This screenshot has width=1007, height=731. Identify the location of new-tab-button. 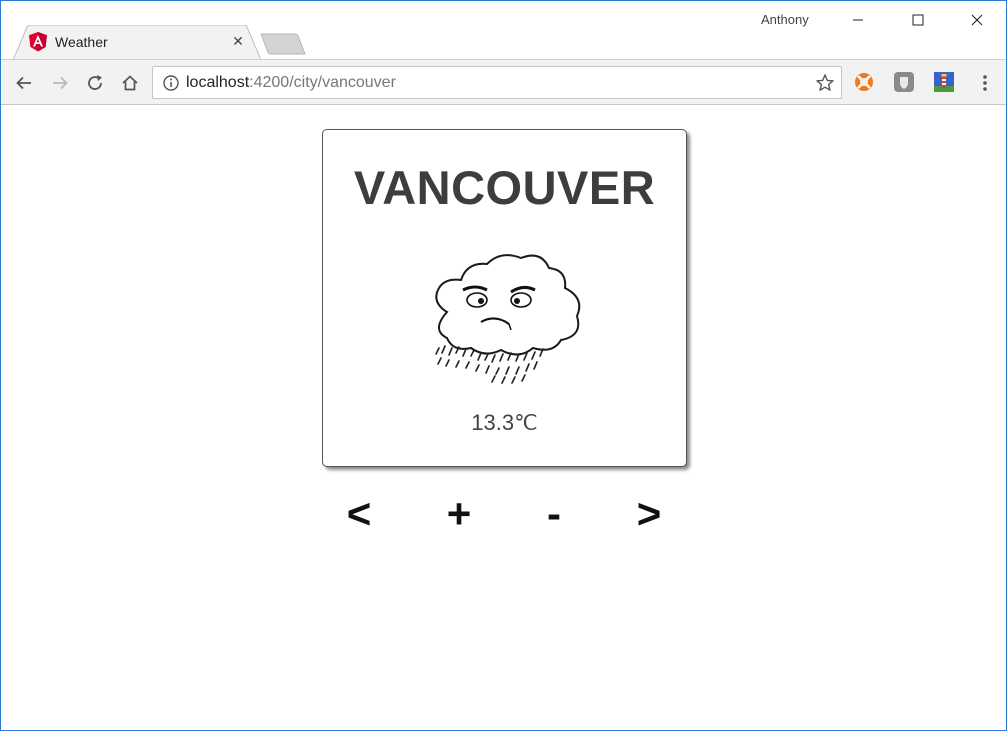
(284, 44).